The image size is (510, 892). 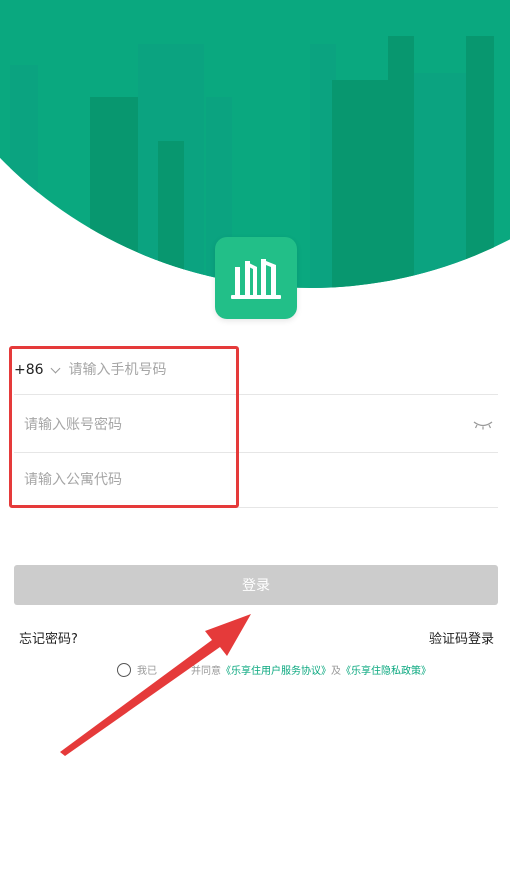 I want to click on obscured-text, so click(x=174, y=670).